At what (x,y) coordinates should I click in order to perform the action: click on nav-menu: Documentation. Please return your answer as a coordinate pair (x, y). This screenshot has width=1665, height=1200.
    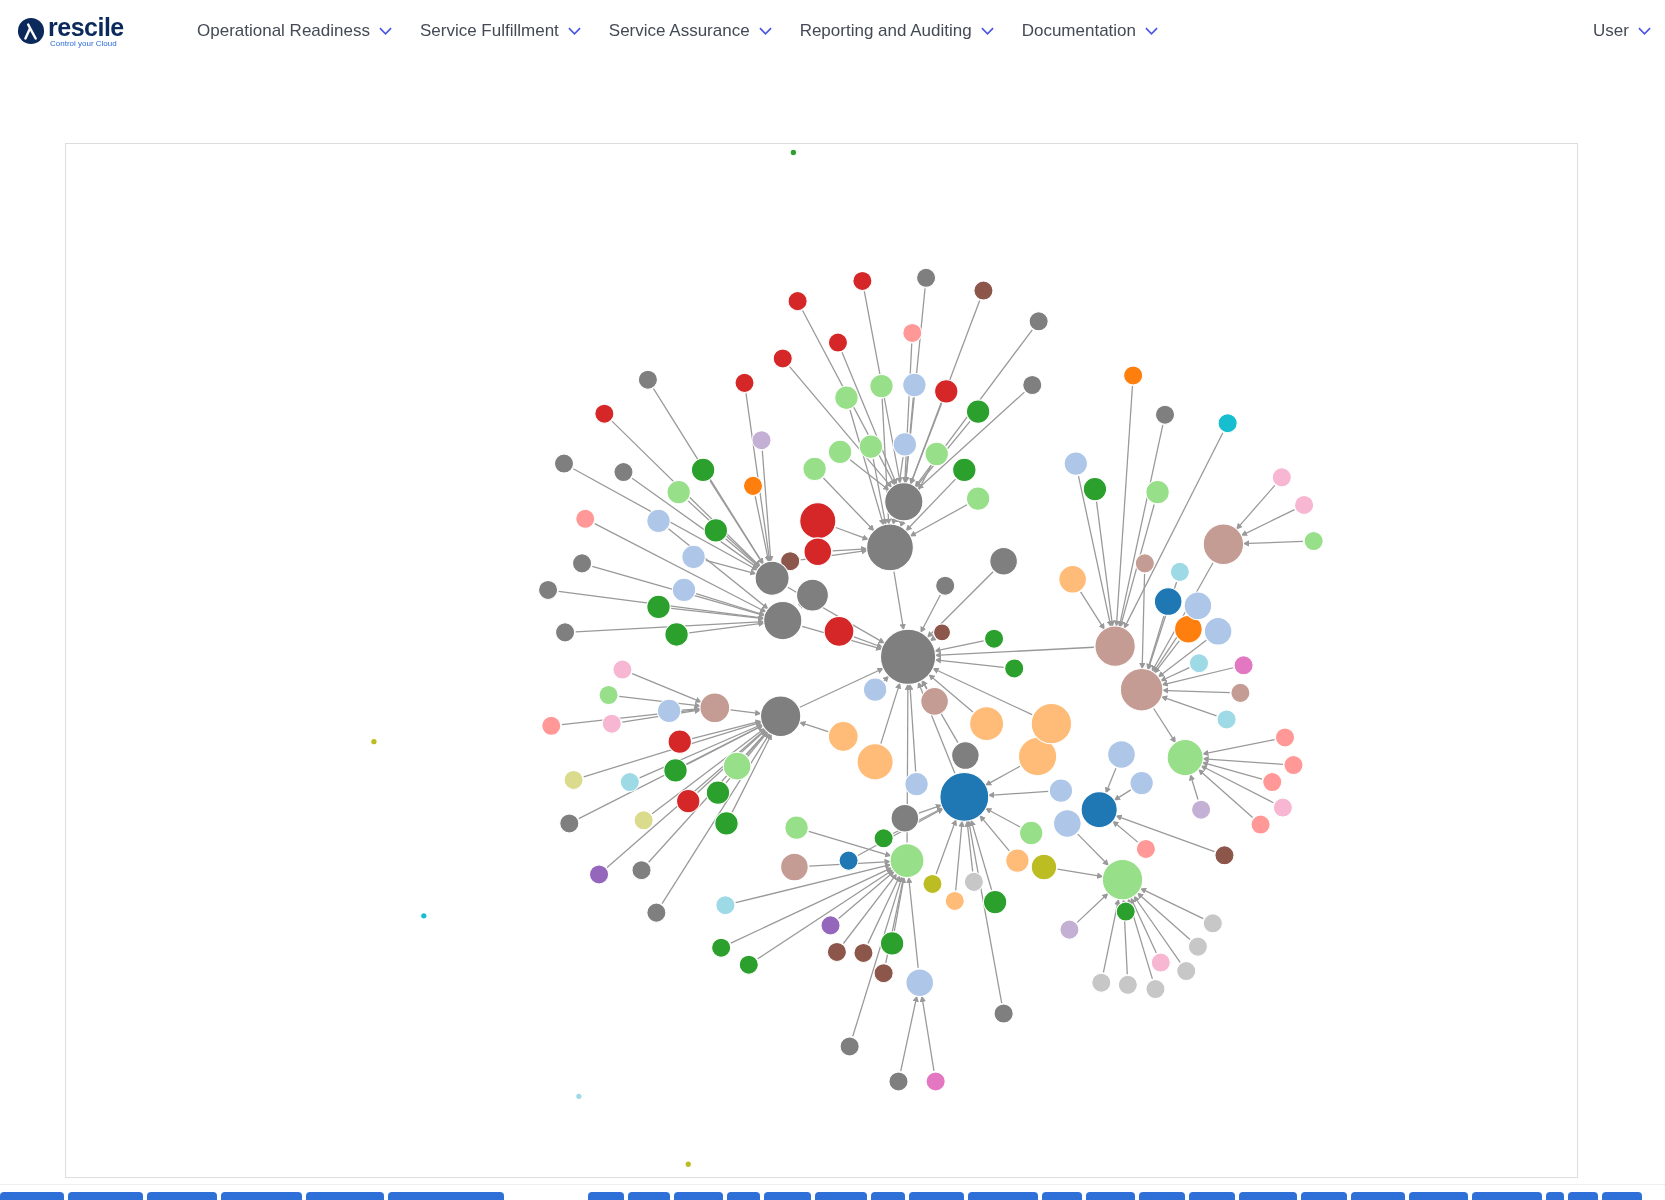
    Looking at the image, I should click on (1089, 31).